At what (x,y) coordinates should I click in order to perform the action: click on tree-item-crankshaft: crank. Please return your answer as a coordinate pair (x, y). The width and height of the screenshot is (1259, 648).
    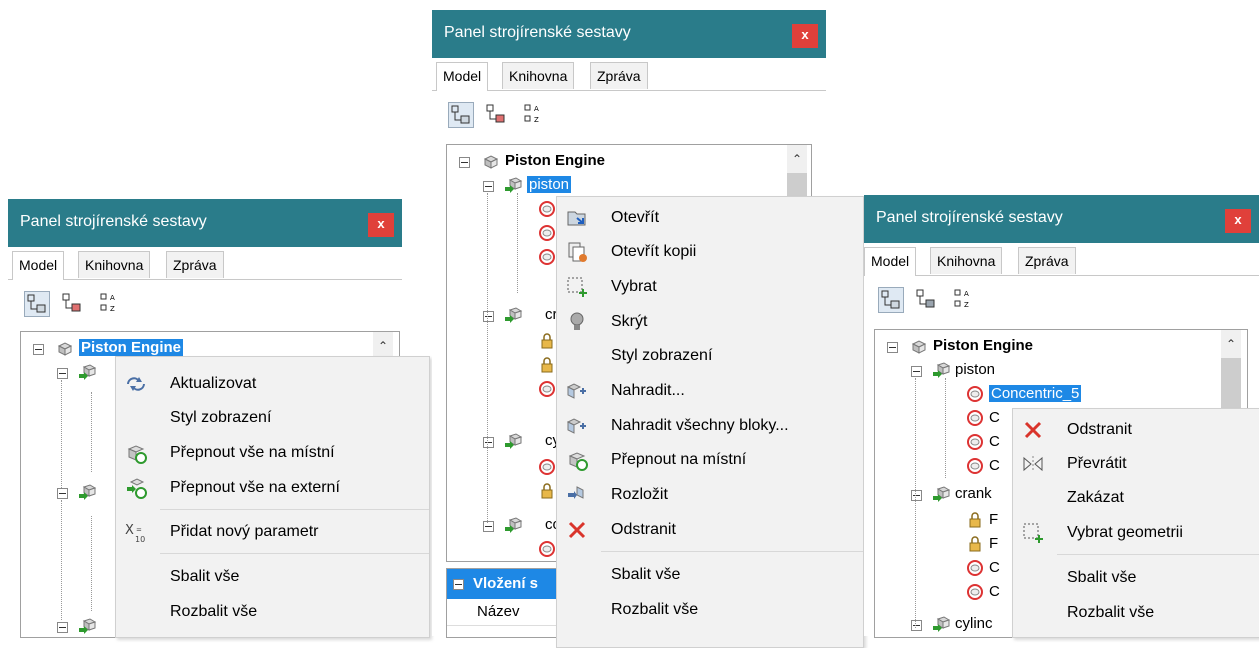
    Looking at the image, I should click on (973, 494).